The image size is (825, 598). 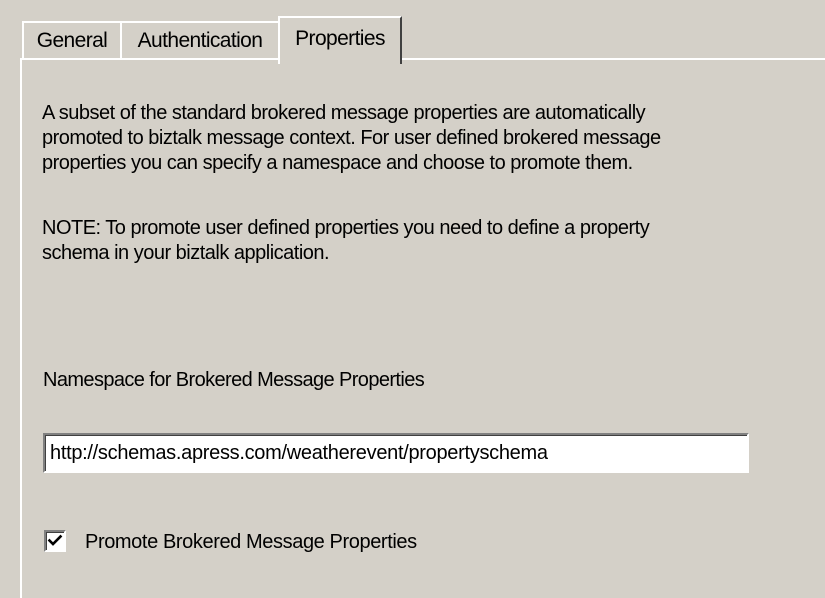 I want to click on promote-properties-checkbox, so click(x=55, y=541).